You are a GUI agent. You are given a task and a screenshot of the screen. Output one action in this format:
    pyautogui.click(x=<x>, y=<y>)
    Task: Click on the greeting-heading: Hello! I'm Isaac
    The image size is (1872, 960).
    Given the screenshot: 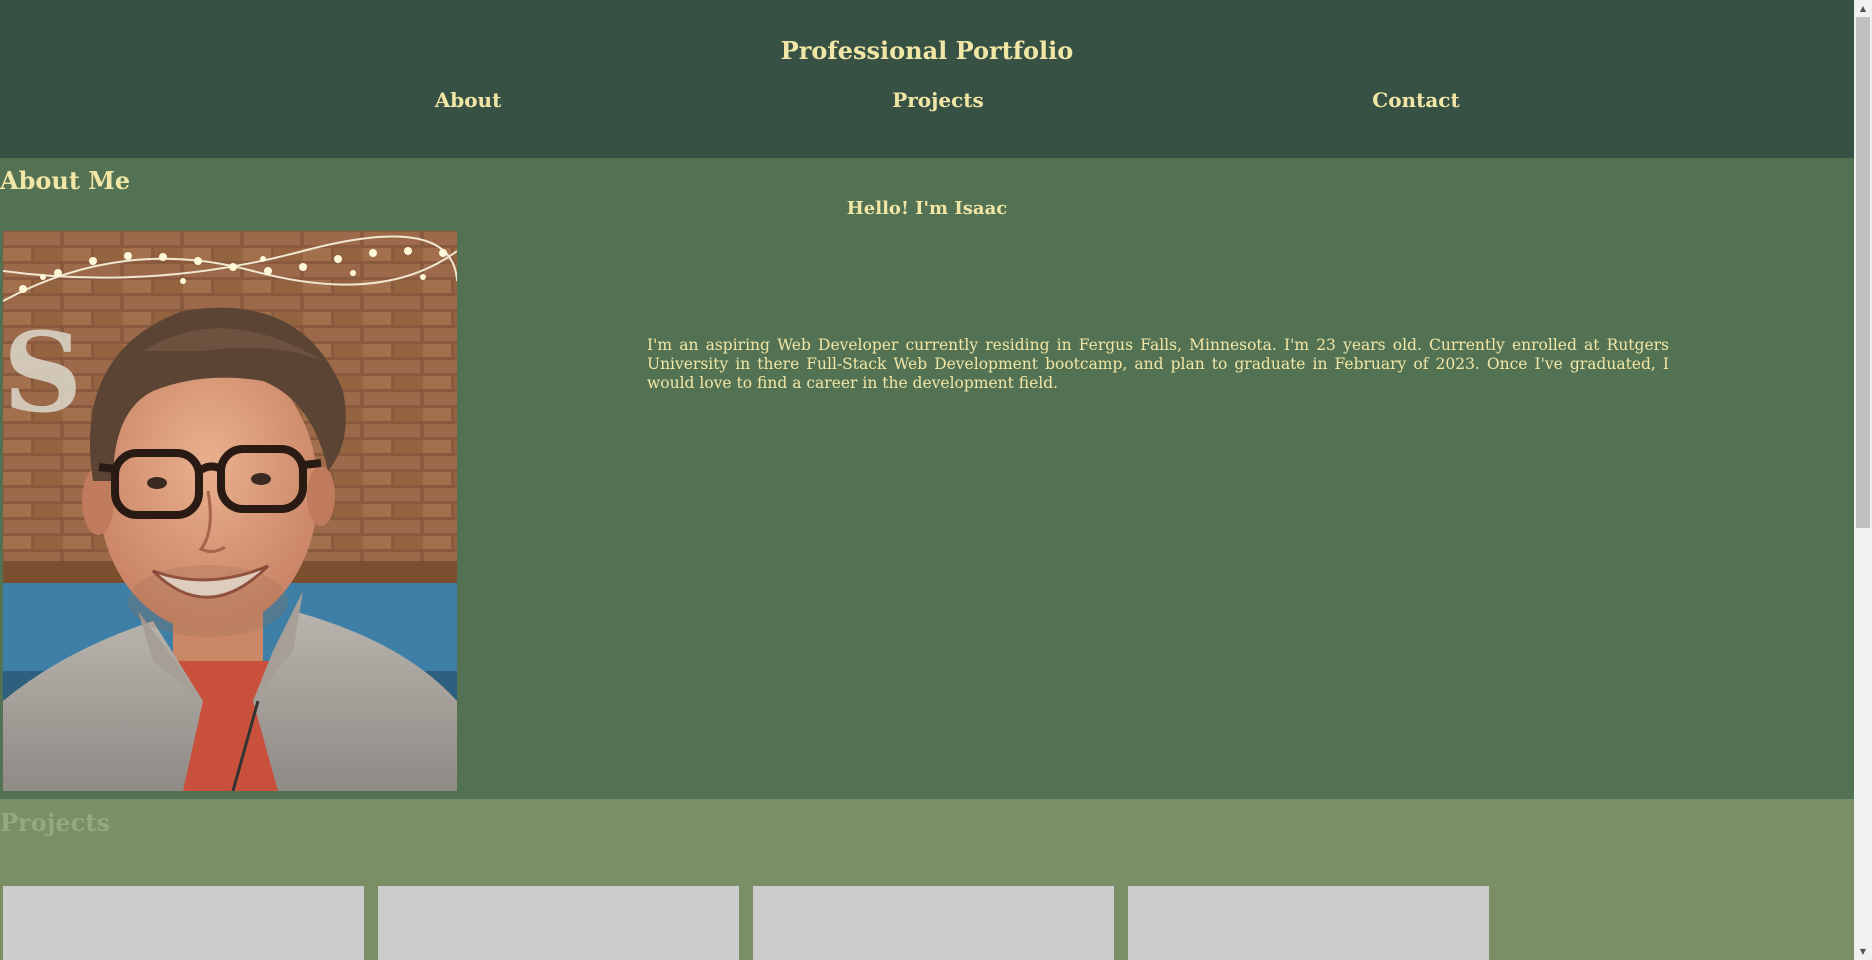 What is the action you would take?
    pyautogui.click(x=927, y=208)
    